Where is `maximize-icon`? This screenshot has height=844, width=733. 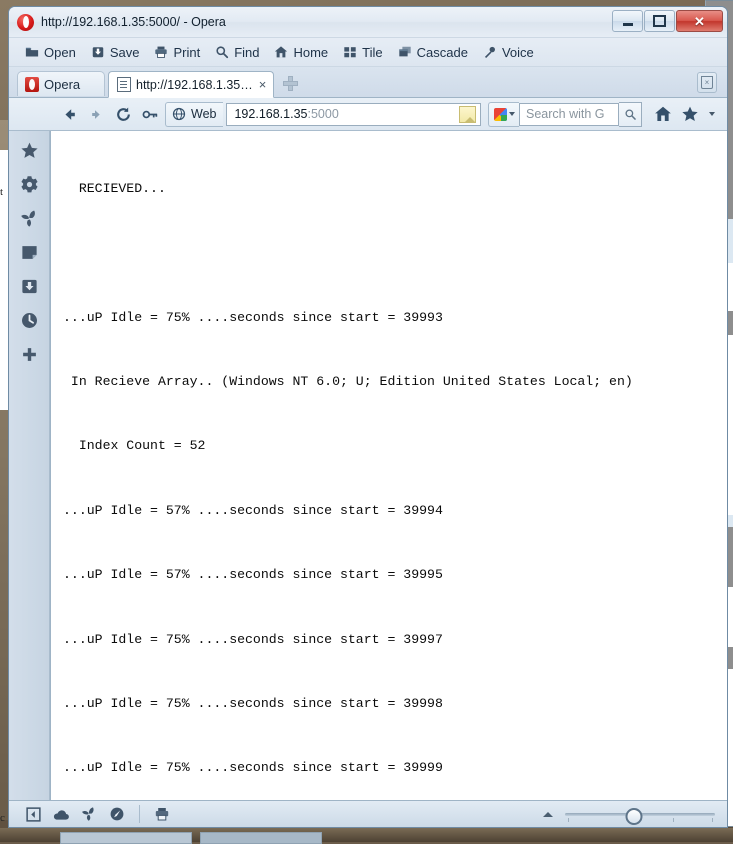 maximize-icon is located at coordinates (659, 21).